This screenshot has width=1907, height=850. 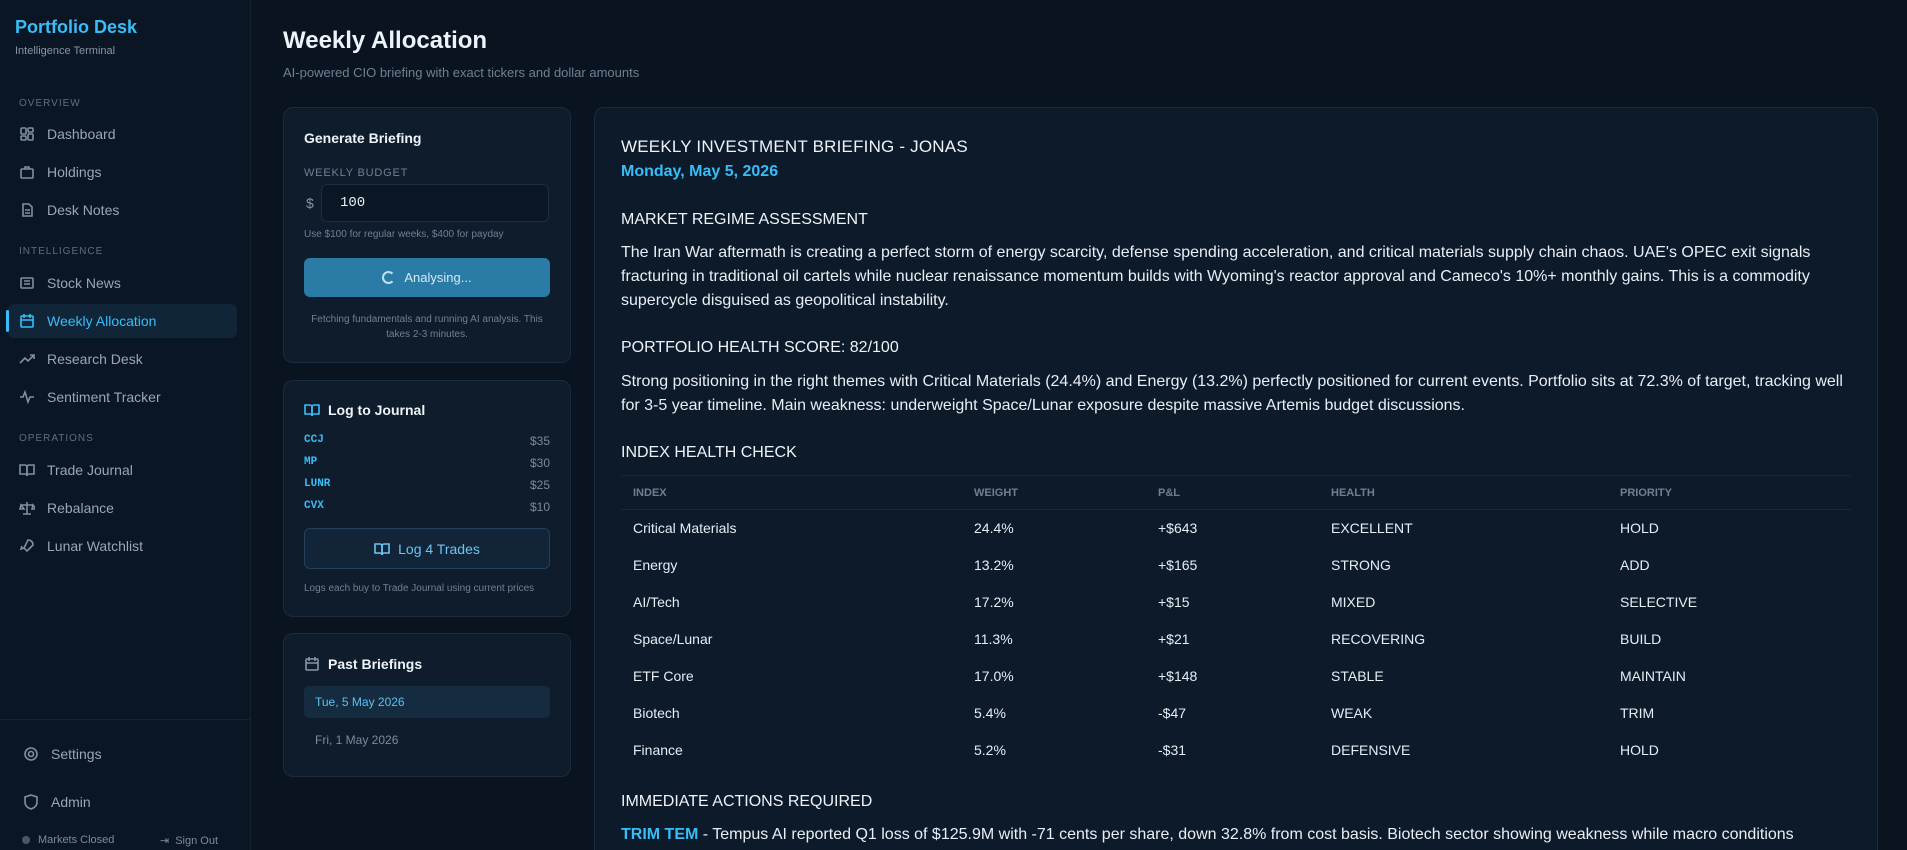 What do you see at coordinates (26, 840) in the screenshot?
I see `status-dot-icon` at bounding box center [26, 840].